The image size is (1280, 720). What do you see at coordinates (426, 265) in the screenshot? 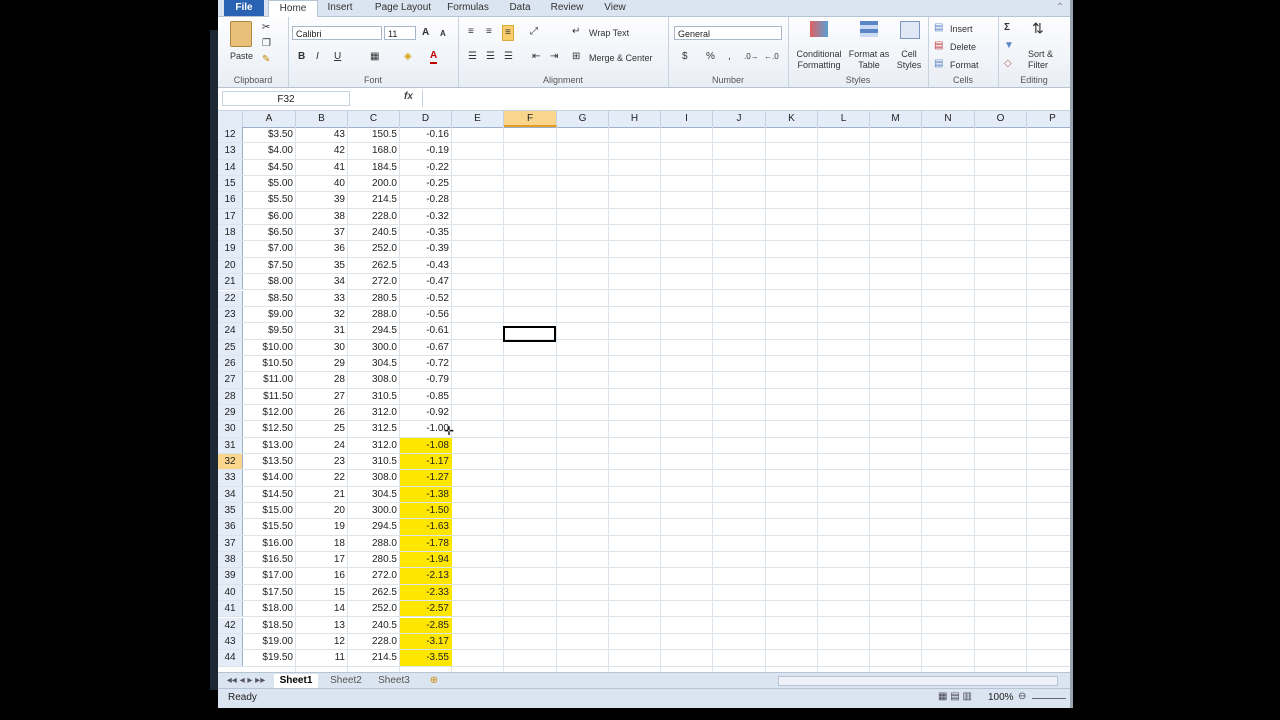
I see `cell-d: -0.43` at bounding box center [426, 265].